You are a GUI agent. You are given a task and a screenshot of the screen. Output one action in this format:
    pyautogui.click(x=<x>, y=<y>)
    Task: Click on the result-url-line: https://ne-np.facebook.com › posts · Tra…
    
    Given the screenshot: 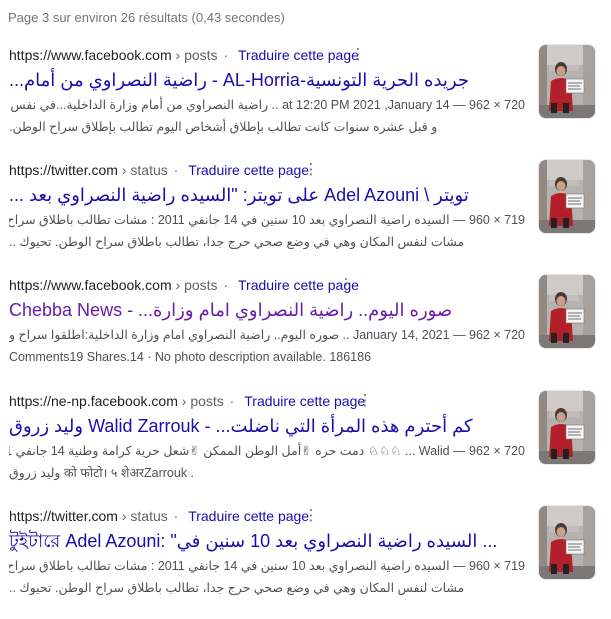 What is the action you would take?
    pyautogui.click(x=187, y=401)
    